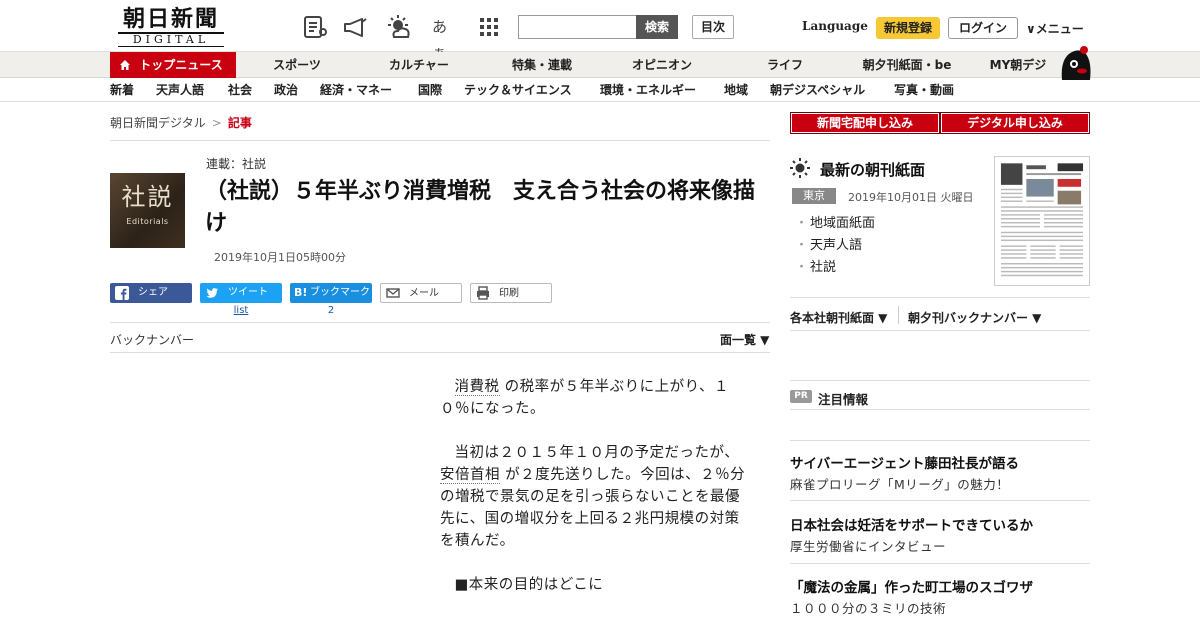 This screenshot has width=1200, height=630. I want to click on print-button: 印刷, so click(511, 293).